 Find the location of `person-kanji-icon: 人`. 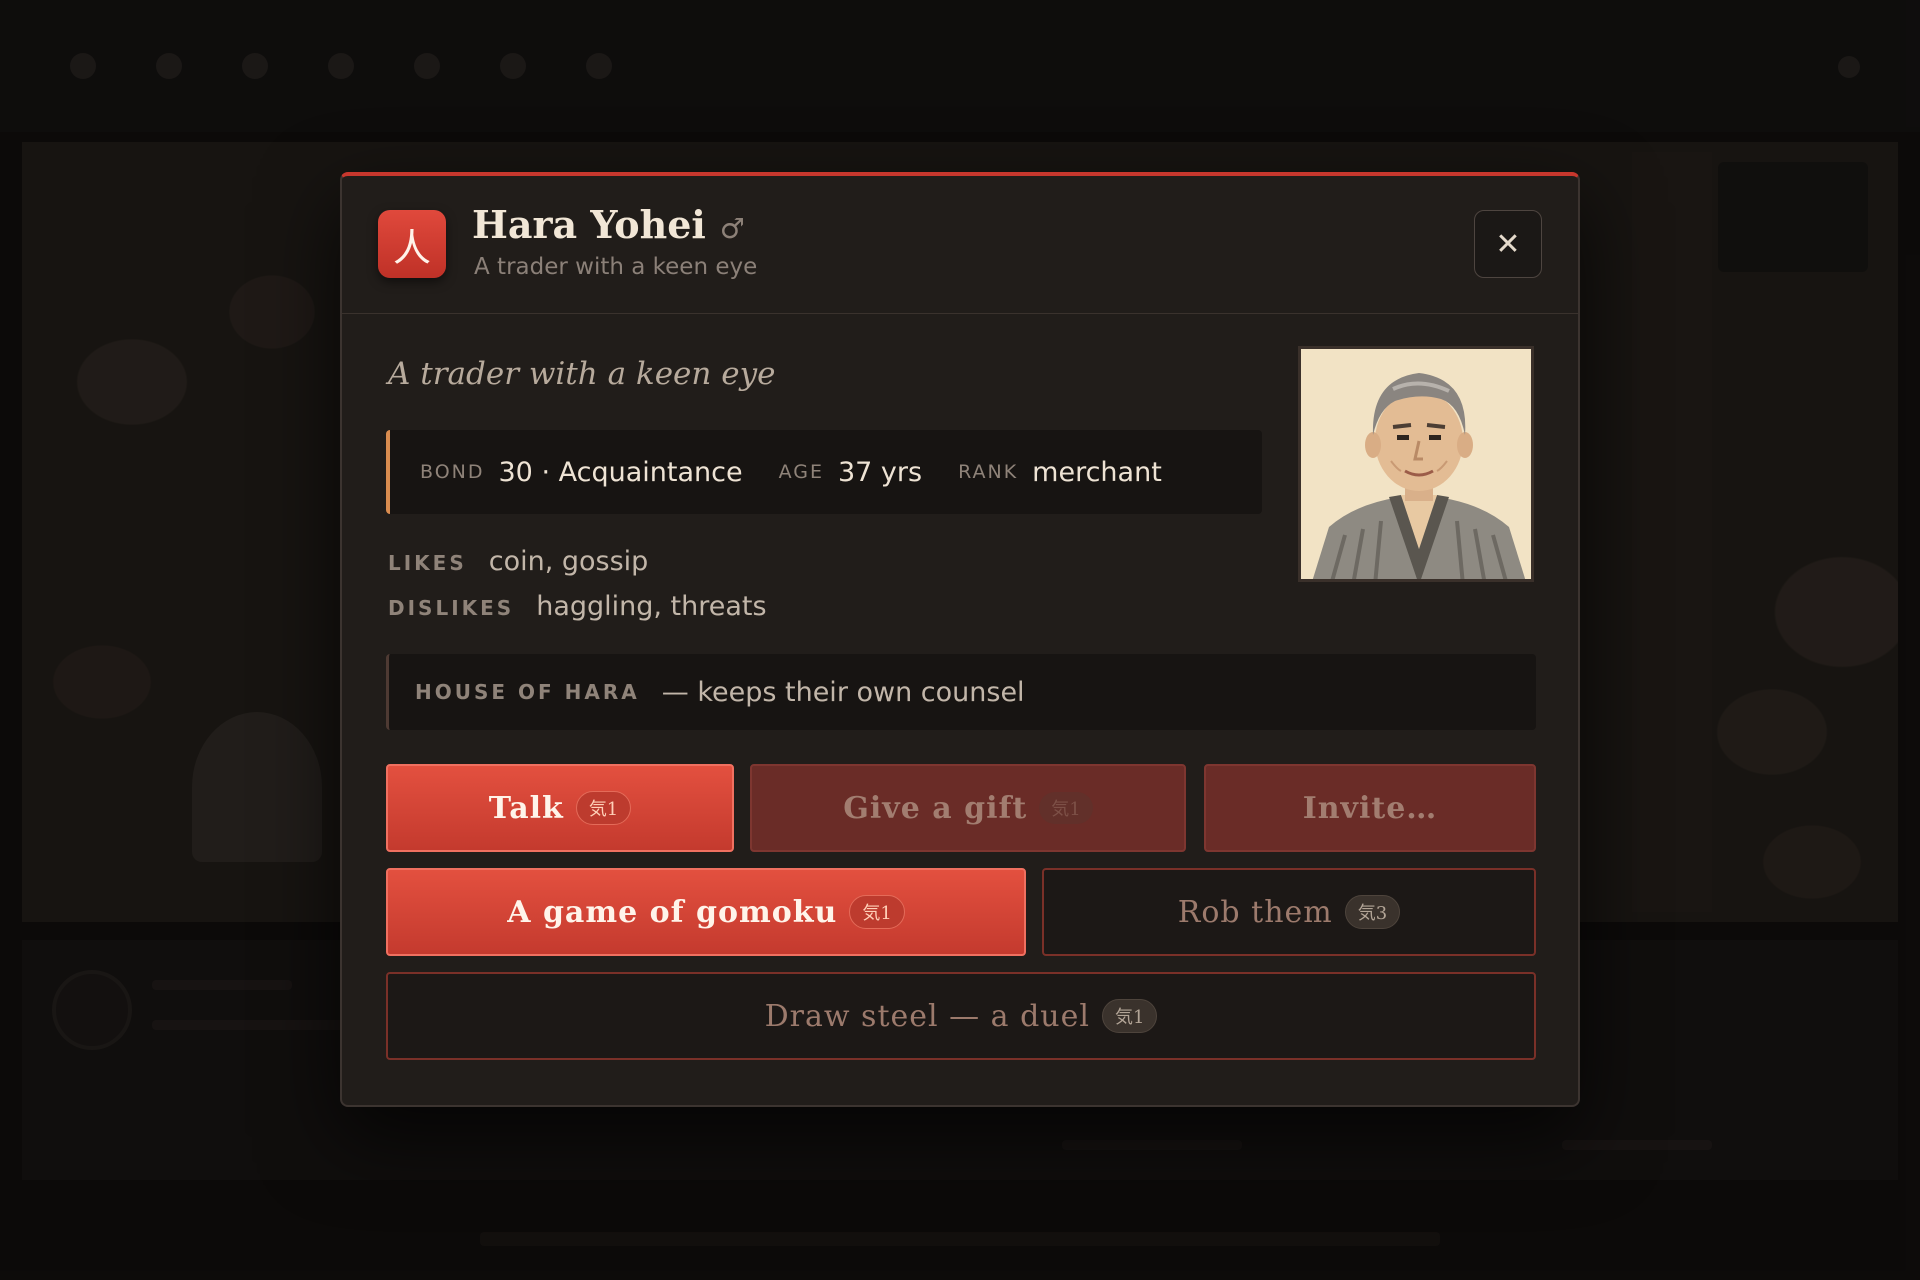

person-kanji-icon: 人 is located at coordinates (412, 244).